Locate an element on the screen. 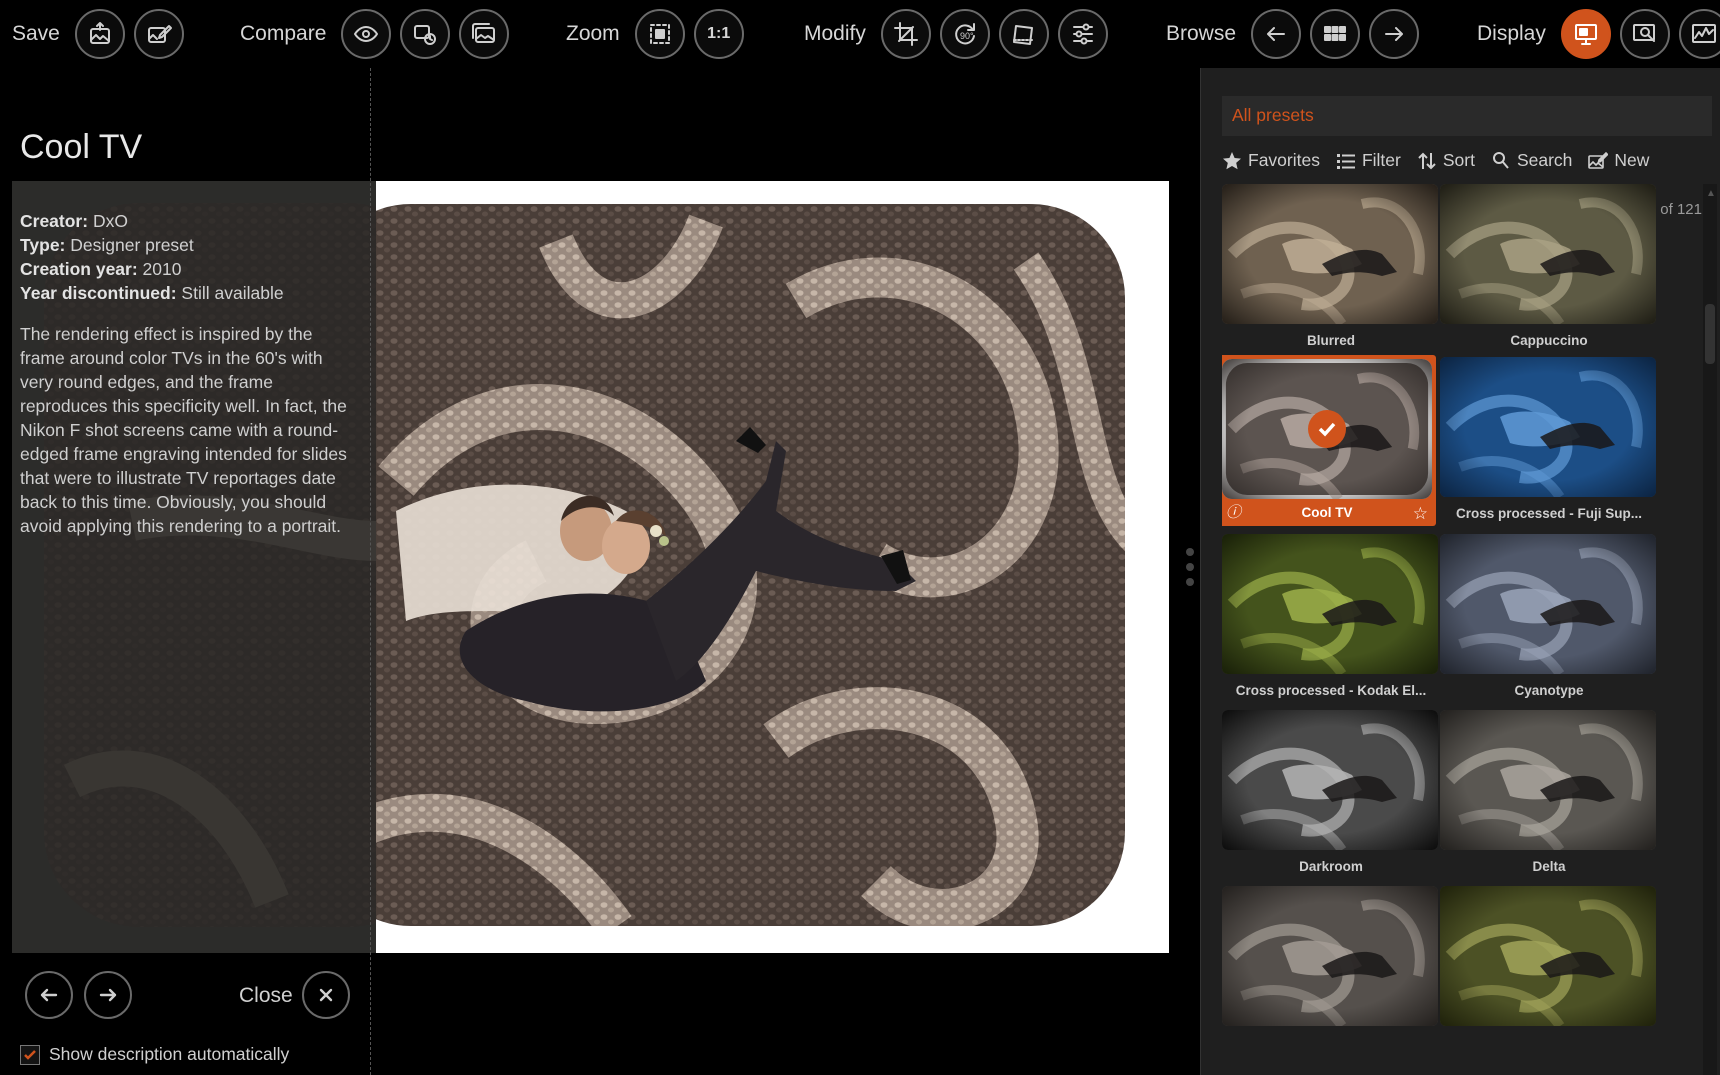  type-row: Type: Designer preset is located at coordinates (152, 245).